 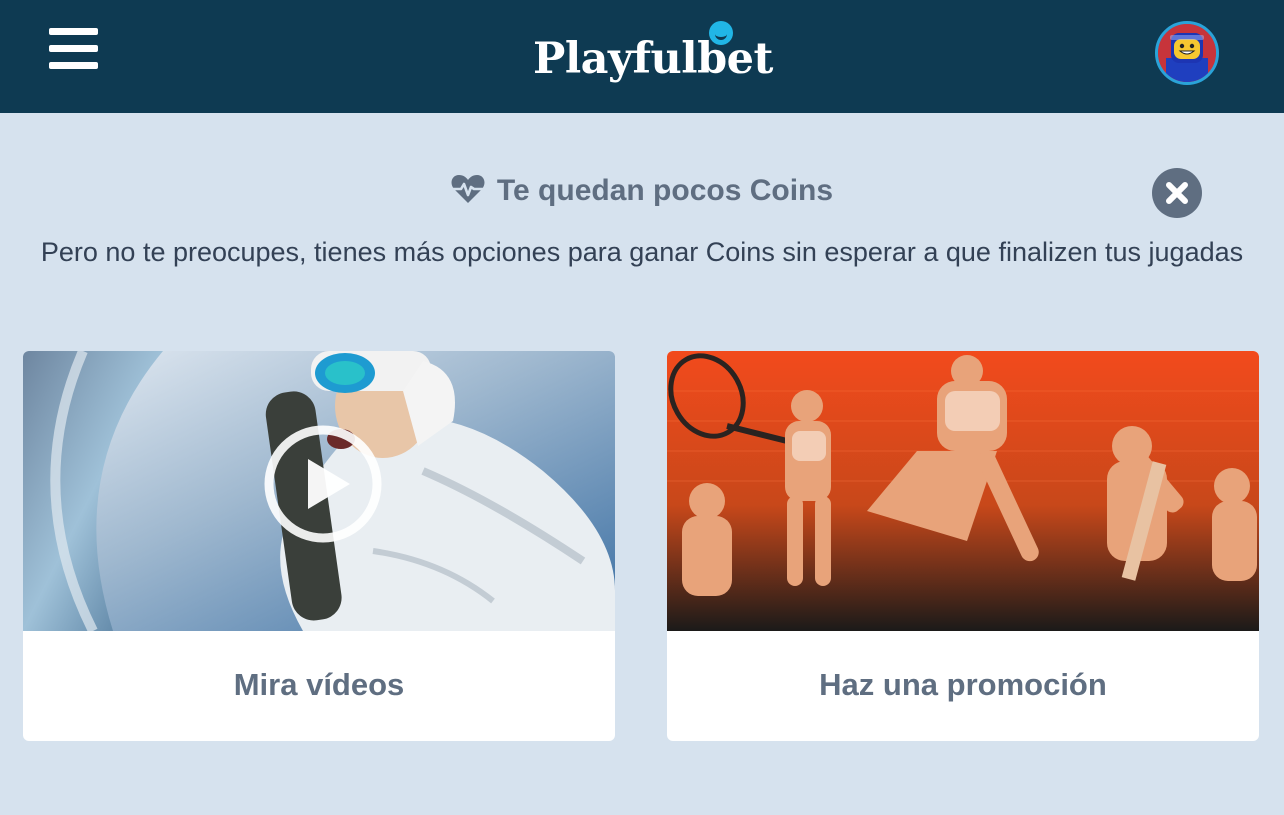 I want to click on avatar-image, so click(x=1187, y=53).